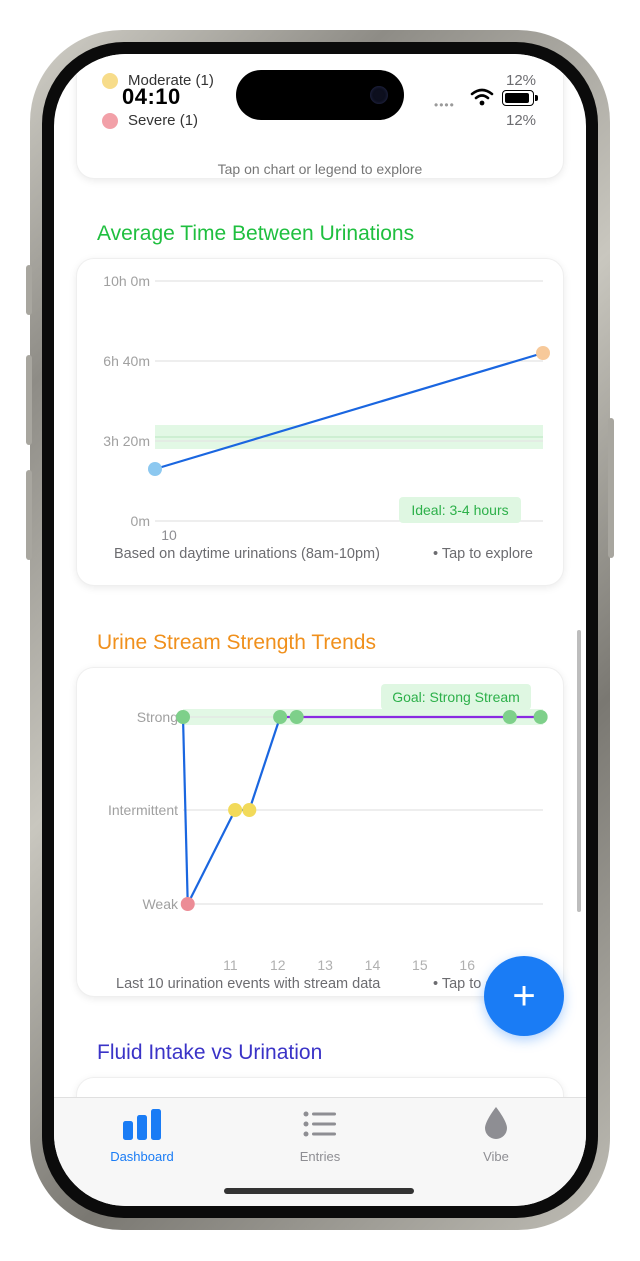 The height and width of the screenshot is (1261, 640). What do you see at coordinates (110, 120) in the screenshot?
I see `severe-dot` at bounding box center [110, 120].